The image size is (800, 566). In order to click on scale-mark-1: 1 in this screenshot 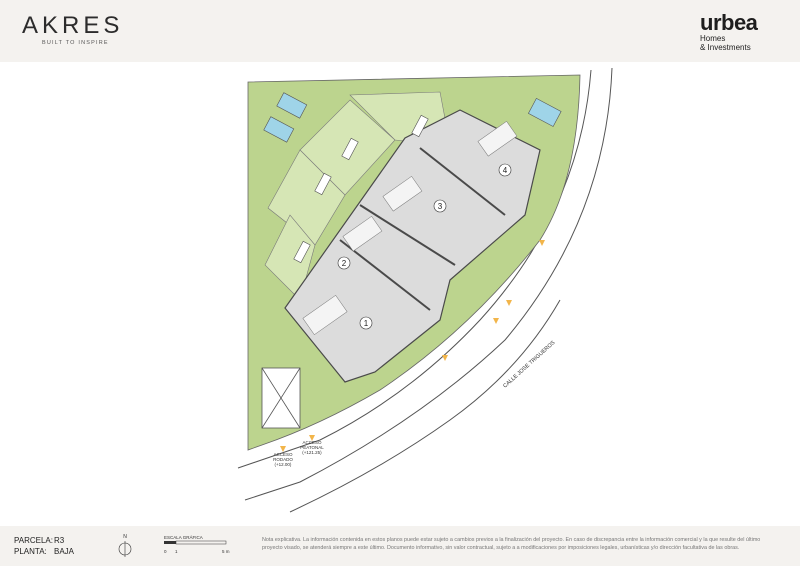, I will do `click(176, 551)`.